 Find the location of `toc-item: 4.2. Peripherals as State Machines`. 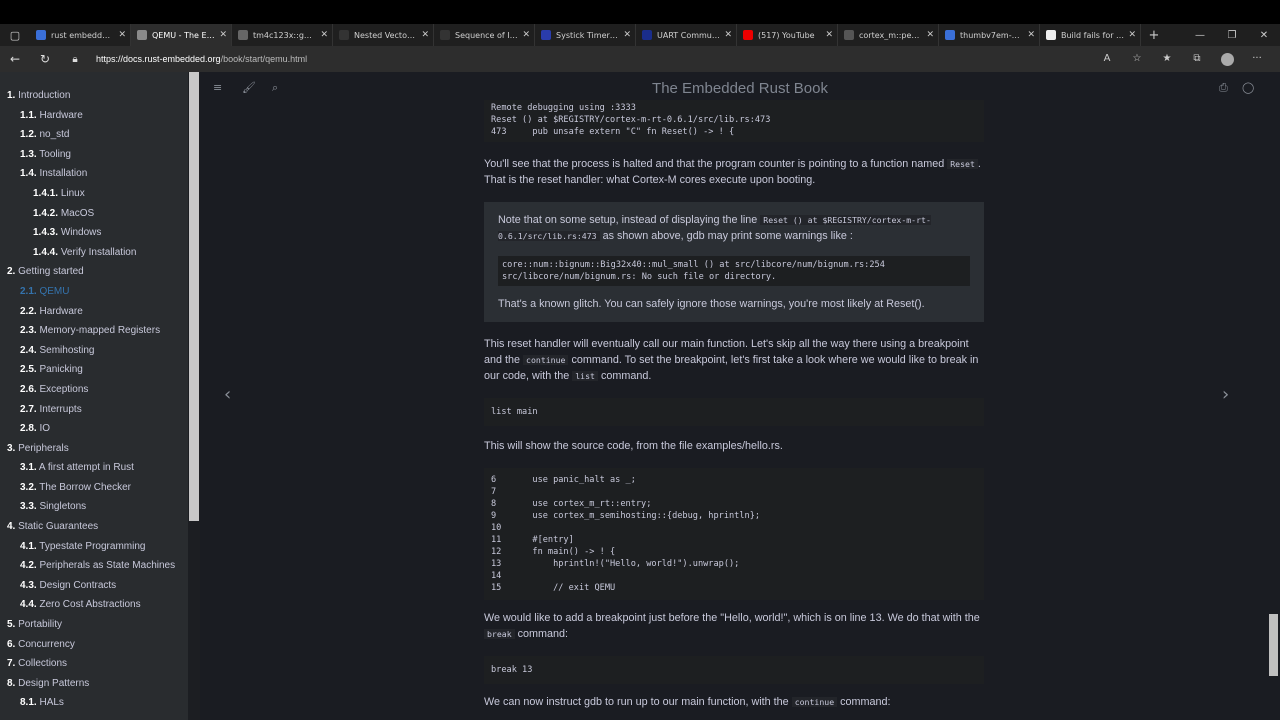

toc-item: 4.2. Peripherals as State Machines is located at coordinates (94, 568).